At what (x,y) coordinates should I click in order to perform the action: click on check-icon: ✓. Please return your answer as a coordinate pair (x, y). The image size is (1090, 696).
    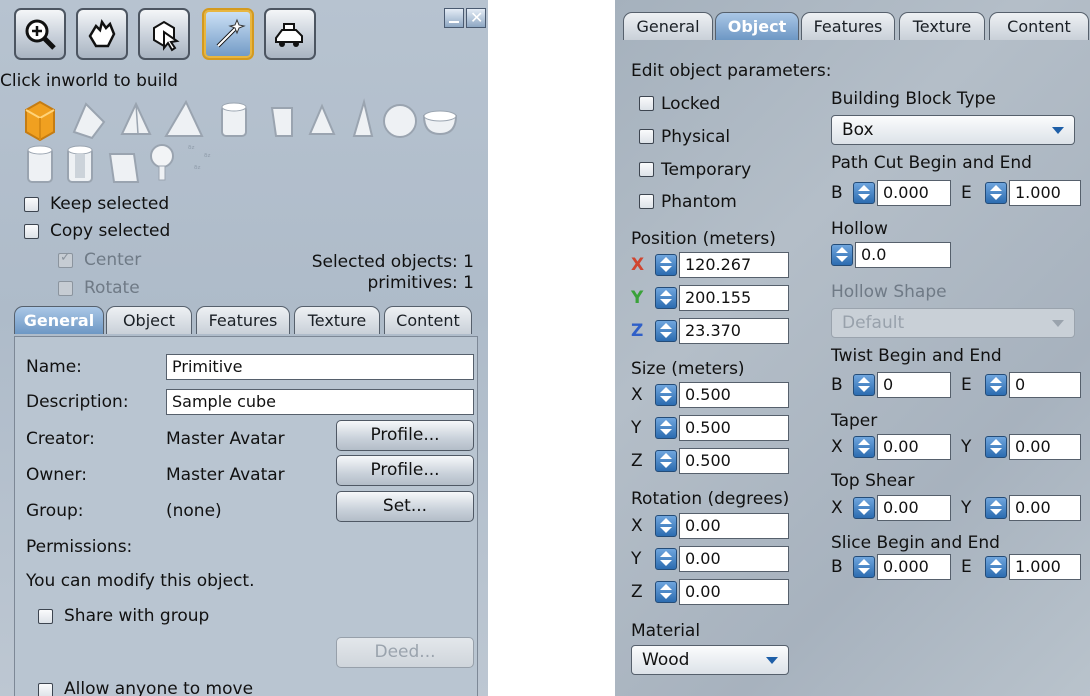
    Looking at the image, I should click on (65, 257).